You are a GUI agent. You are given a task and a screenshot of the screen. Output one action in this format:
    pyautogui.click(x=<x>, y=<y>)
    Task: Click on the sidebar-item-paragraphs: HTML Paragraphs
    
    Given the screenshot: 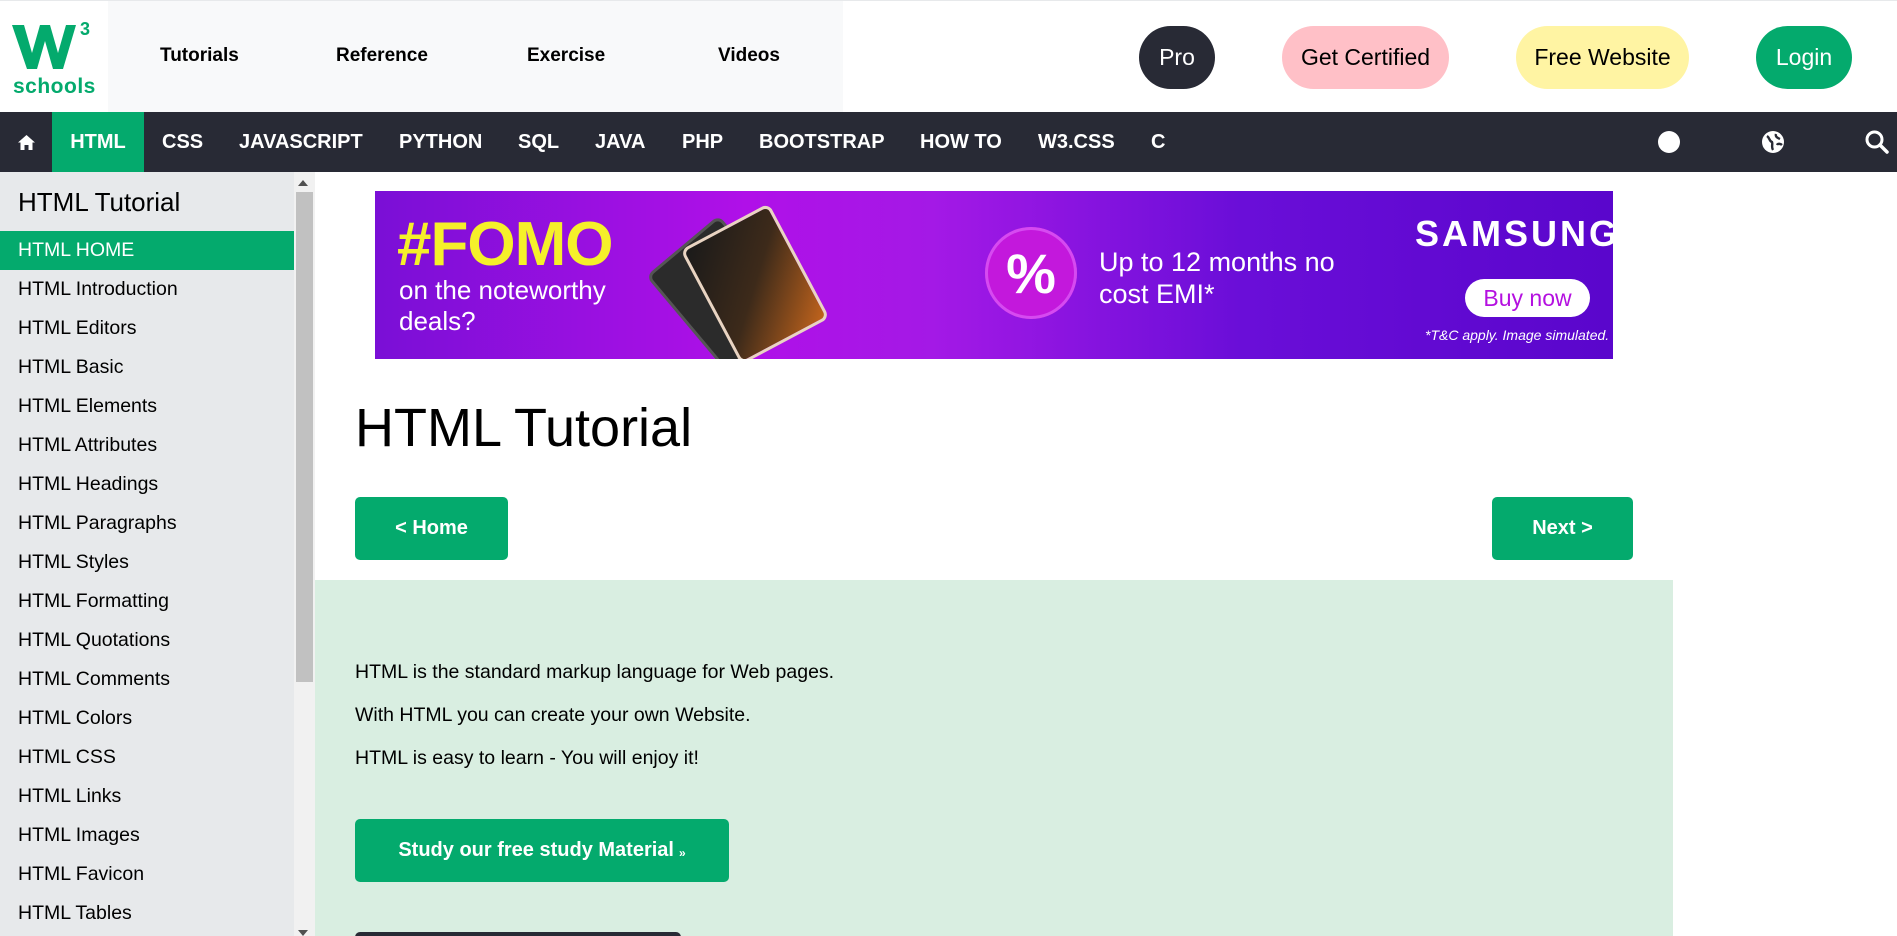 What is the action you would take?
    pyautogui.click(x=147, y=523)
    